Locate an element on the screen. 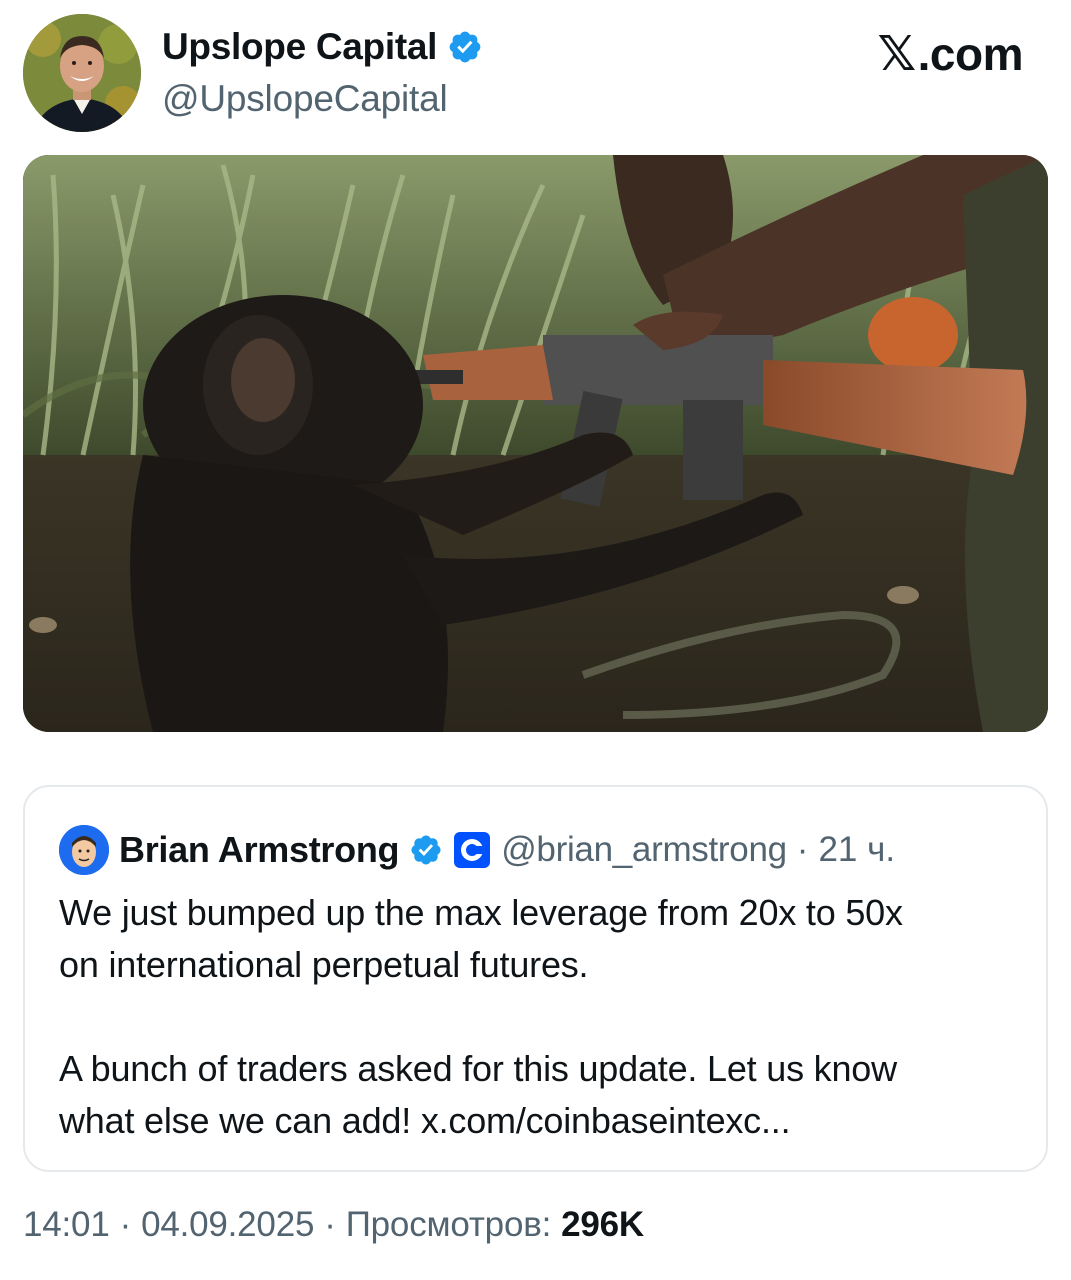 The width and height of the screenshot is (1071, 1280). tweet-date: 04.09.2025 is located at coordinates (227, 1225).